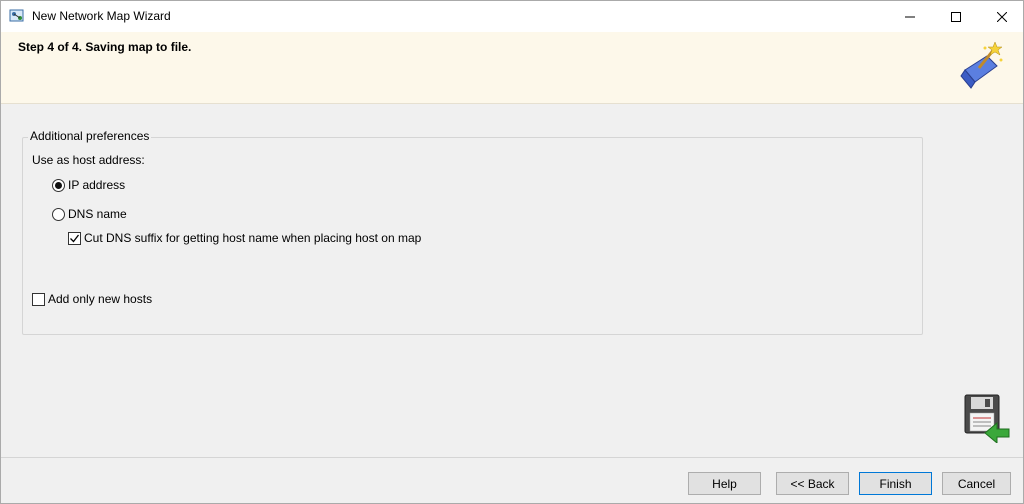 Image resolution: width=1024 pixels, height=504 pixels. Describe the element at coordinates (976, 483) in the screenshot. I see `cancel-button: Cancel` at that location.